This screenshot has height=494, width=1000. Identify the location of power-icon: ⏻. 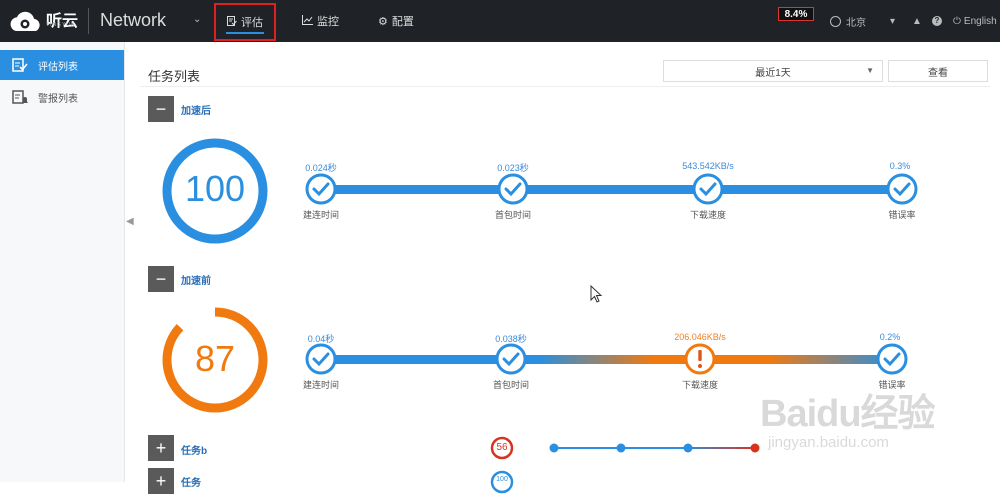
(957, 21).